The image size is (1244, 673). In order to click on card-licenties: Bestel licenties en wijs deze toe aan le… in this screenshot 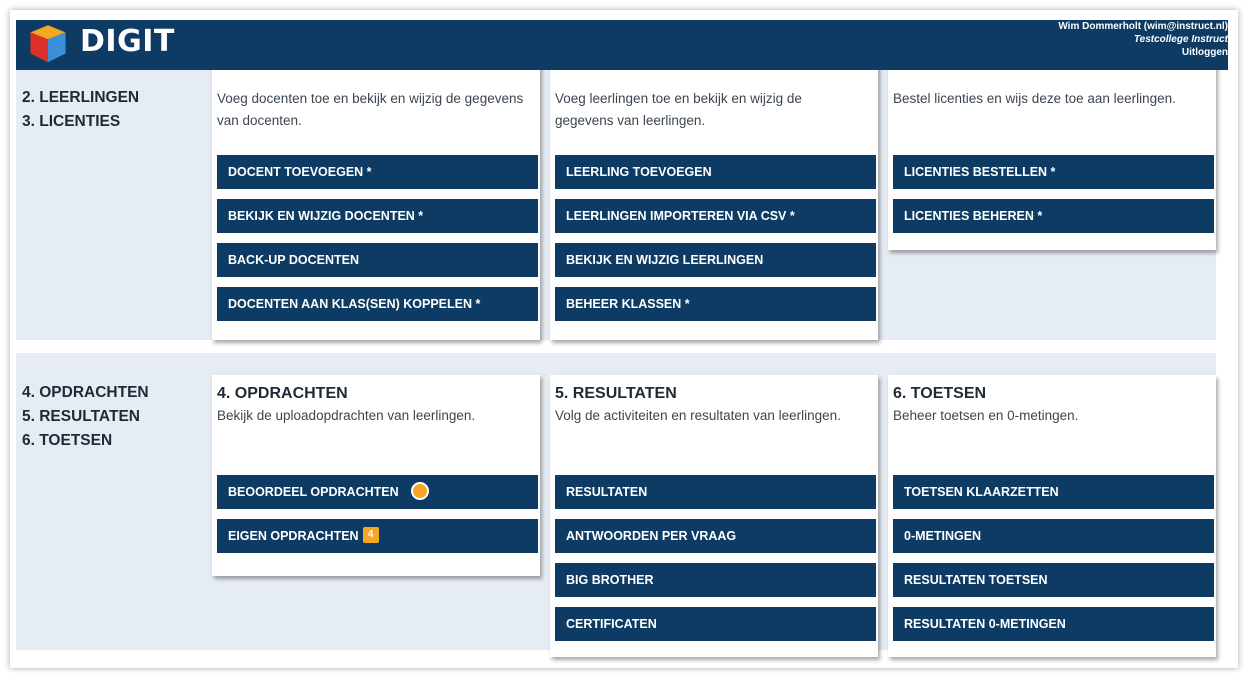, I will do `click(1052, 150)`.